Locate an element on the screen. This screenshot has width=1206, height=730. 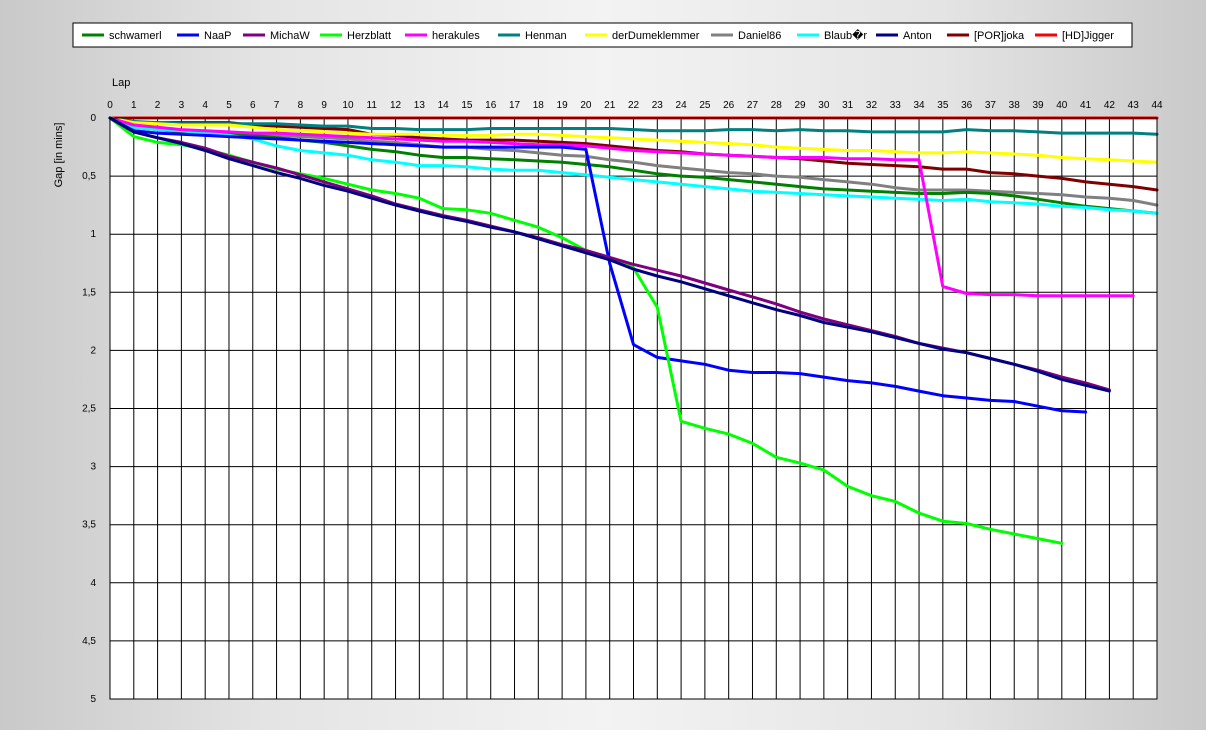
x-tick-label: 37 is located at coordinates (991, 105).